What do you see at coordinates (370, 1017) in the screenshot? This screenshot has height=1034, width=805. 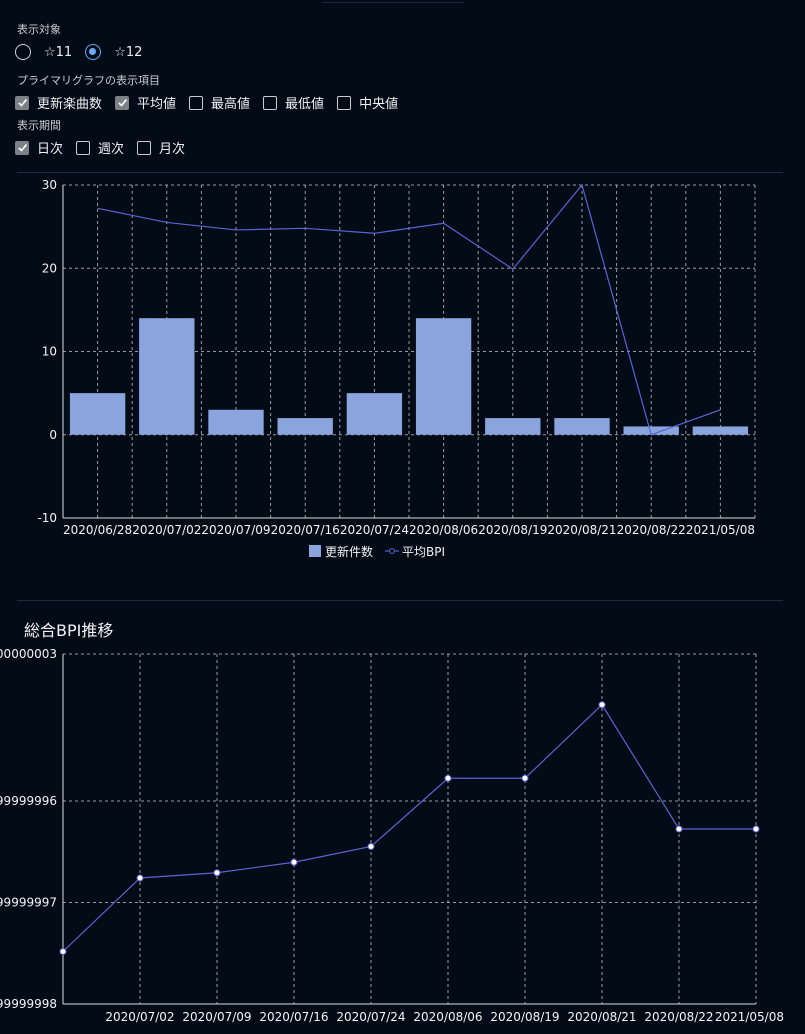 I see `x-tick-label: 2020/07/24` at bounding box center [370, 1017].